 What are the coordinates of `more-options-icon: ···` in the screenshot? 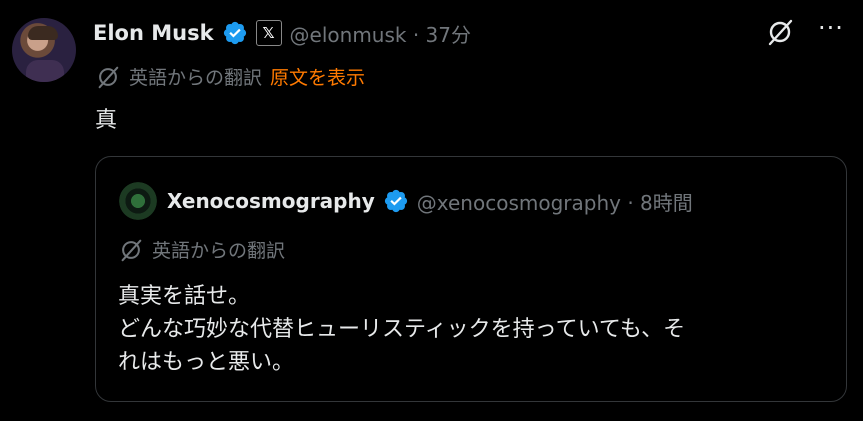 It's located at (831, 28).